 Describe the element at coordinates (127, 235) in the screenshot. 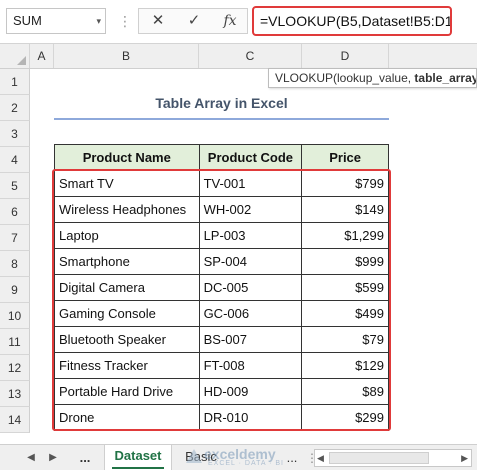

I see `cell-product-name: Laptop` at that location.